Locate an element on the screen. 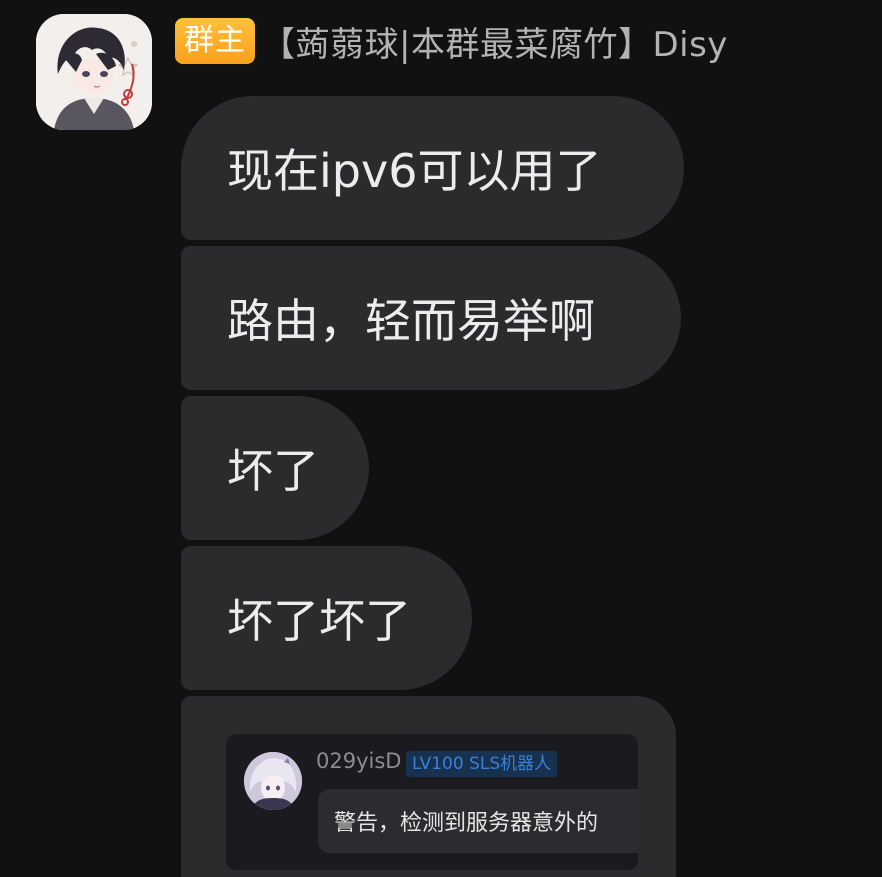  forwarded-message-bubble-text: 警告，检测到服务器意外的 is located at coordinates (478, 821).